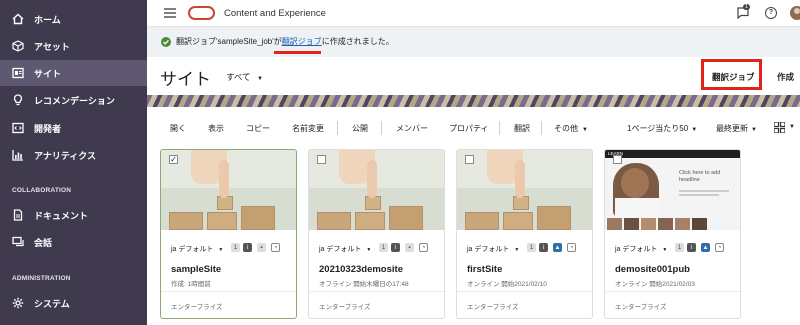 This screenshot has width=800, height=325. Describe the element at coordinates (469, 128) in the screenshot. I see `properties-button: プロパティ` at that location.